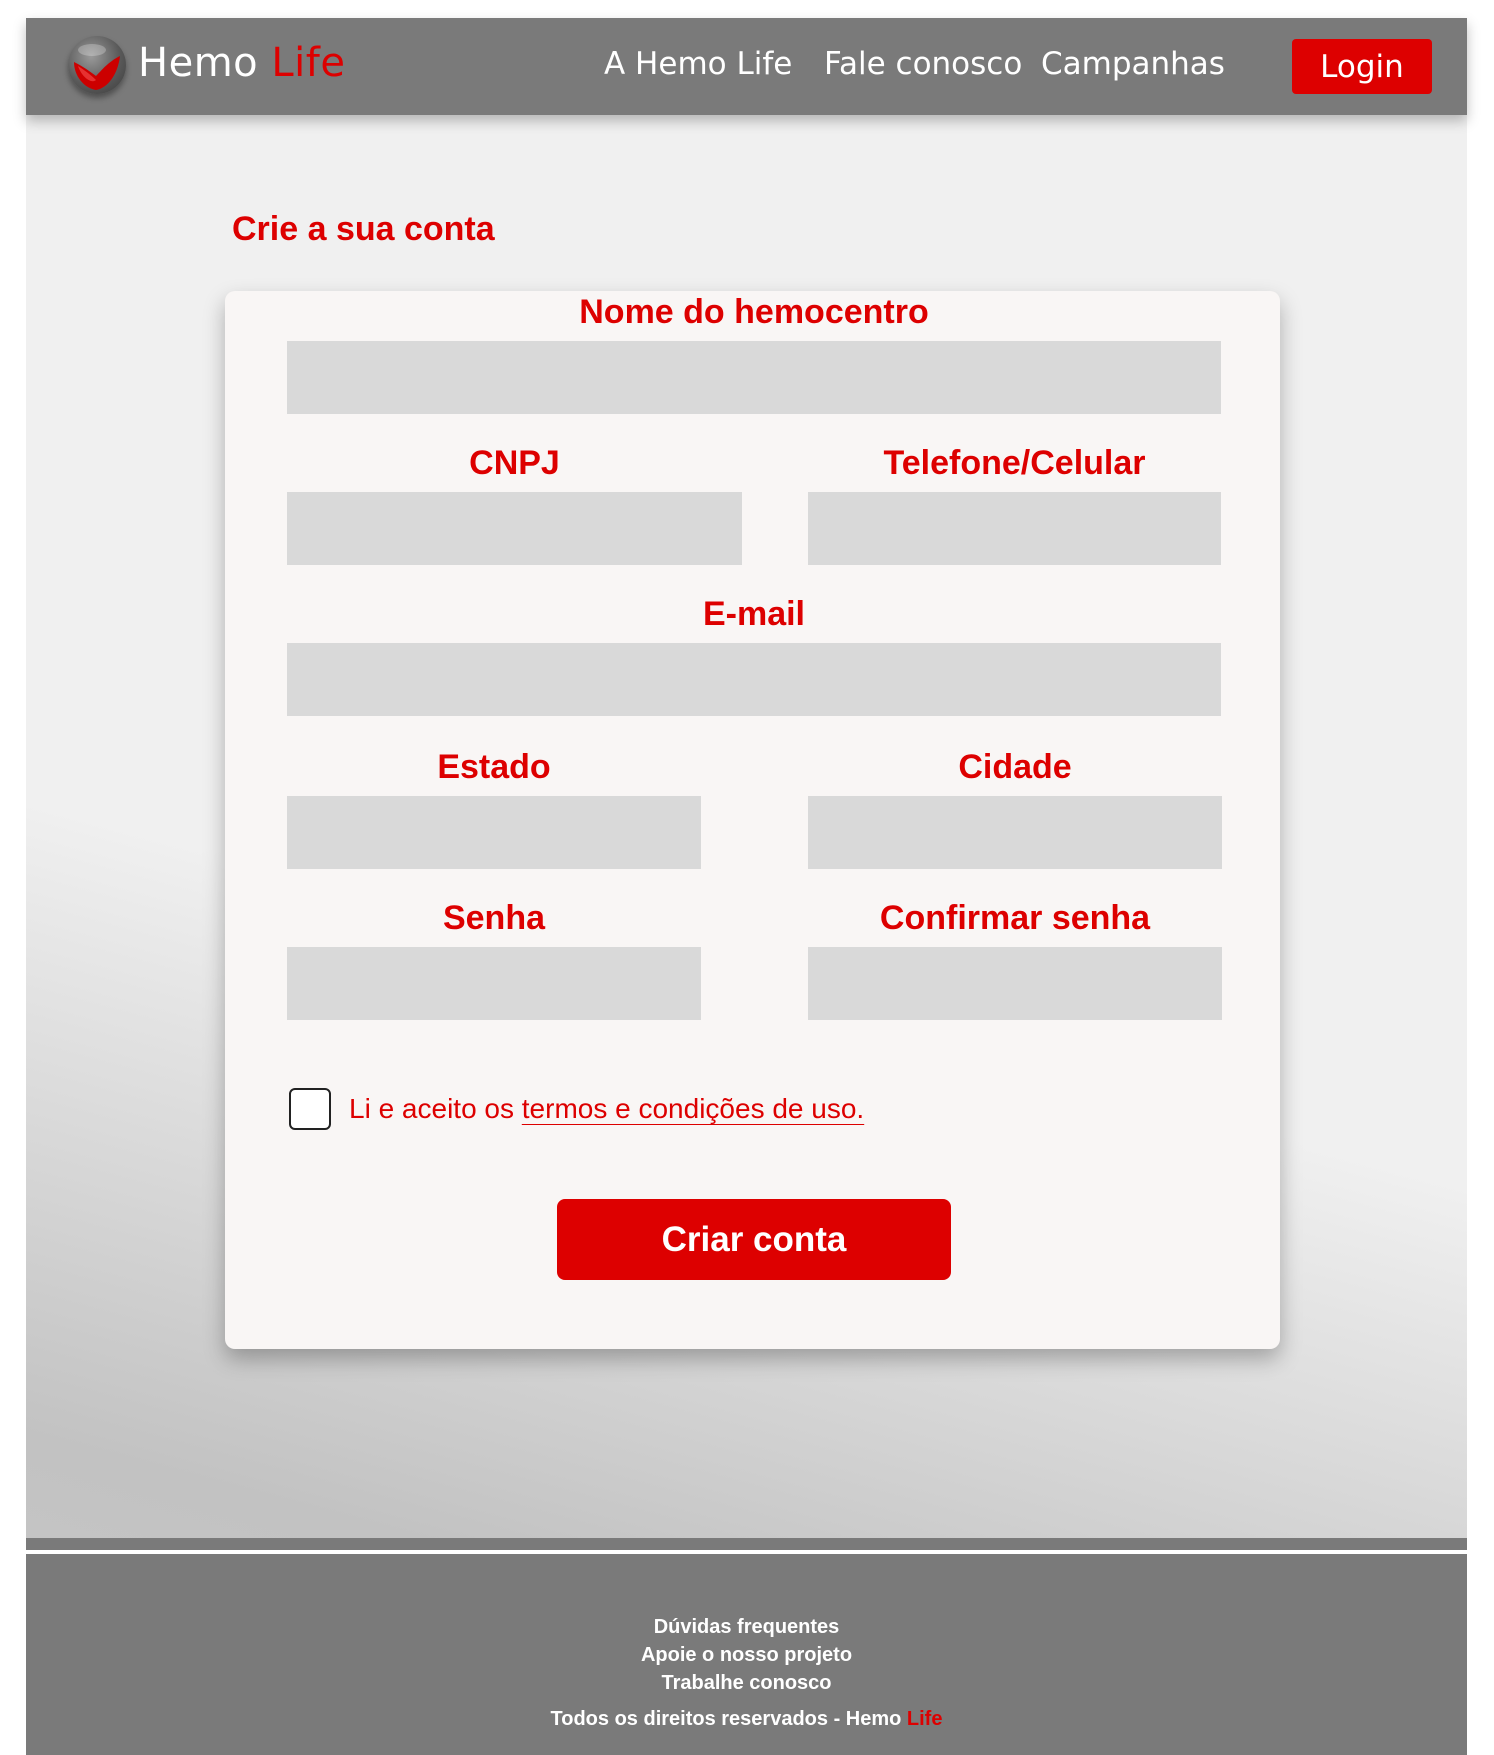 This screenshot has height=1755, width=1494. What do you see at coordinates (1133, 64) in the screenshot?
I see `nav-campanhas: Campanhas` at bounding box center [1133, 64].